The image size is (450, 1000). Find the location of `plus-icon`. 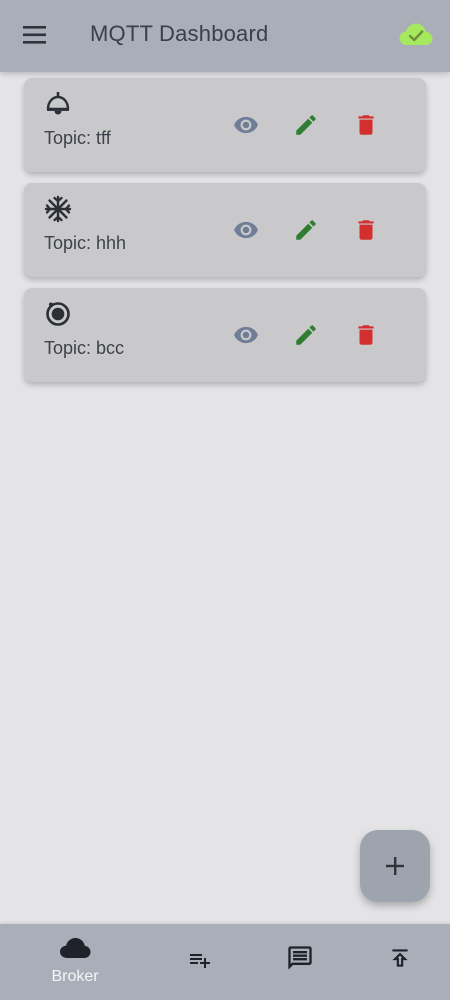

plus-icon is located at coordinates (395, 866).